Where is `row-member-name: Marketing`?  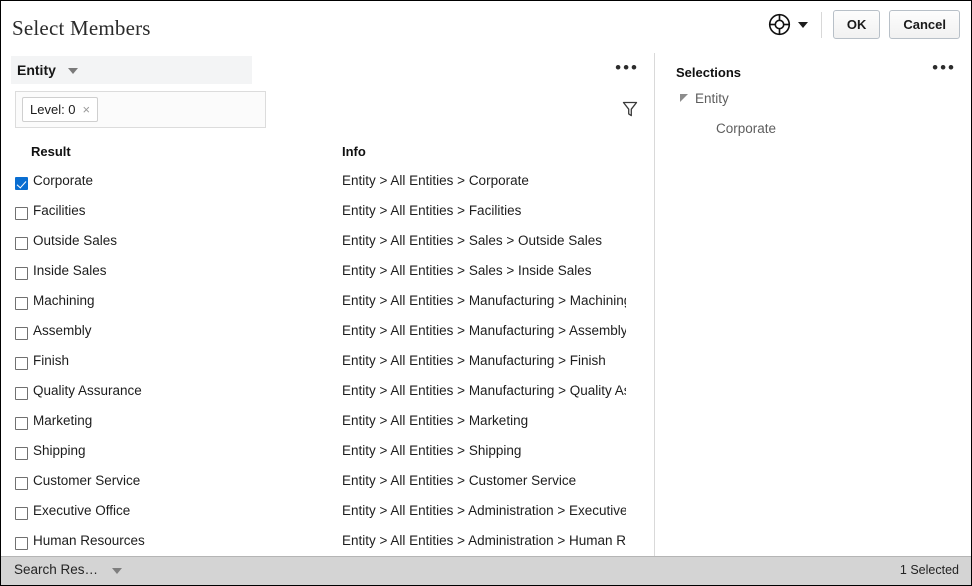 row-member-name: Marketing is located at coordinates (63, 420).